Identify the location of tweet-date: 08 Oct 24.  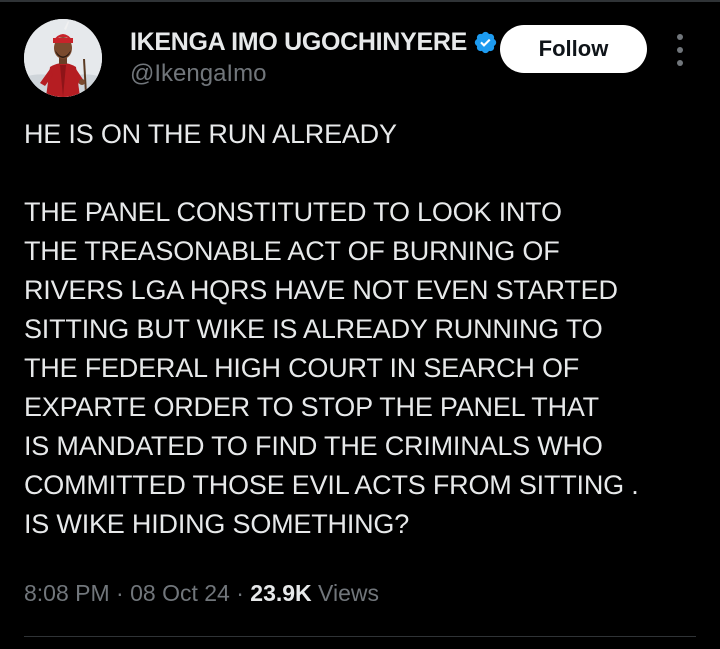
(180, 593).